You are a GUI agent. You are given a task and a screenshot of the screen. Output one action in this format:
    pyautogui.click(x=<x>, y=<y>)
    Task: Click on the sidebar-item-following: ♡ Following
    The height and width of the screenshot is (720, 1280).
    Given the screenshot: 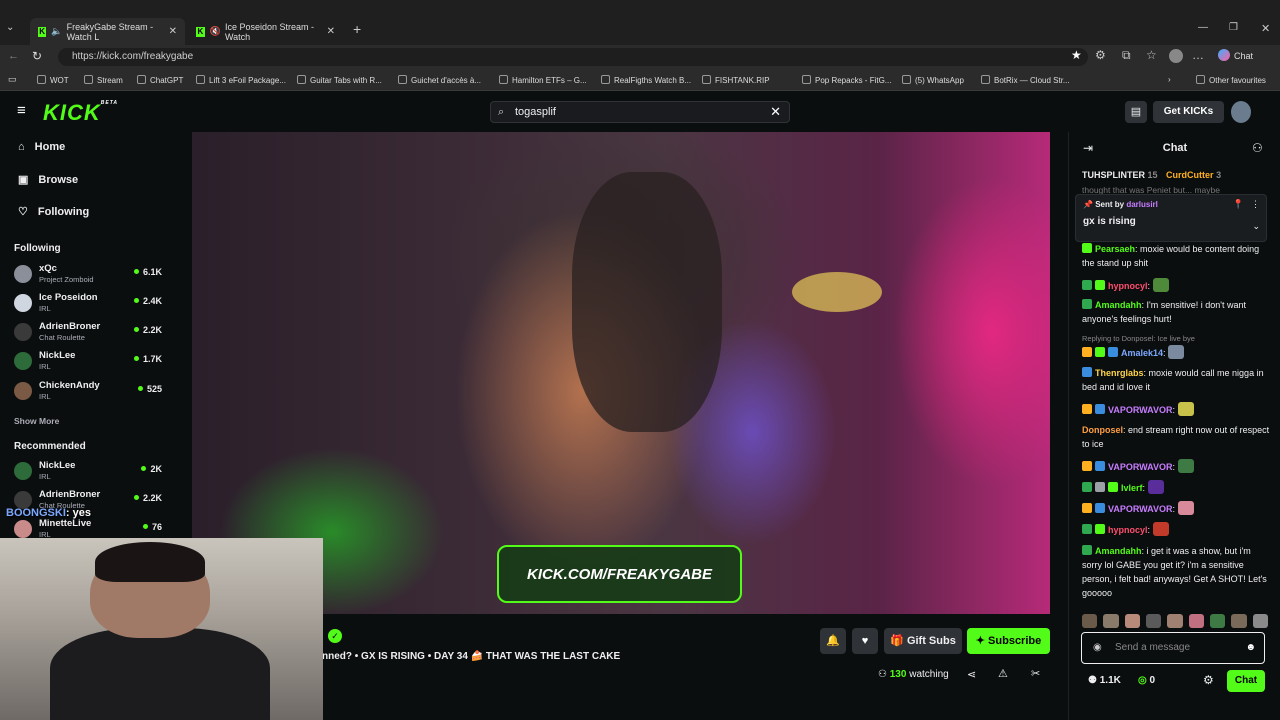 What is the action you would take?
    pyautogui.click(x=53, y=212)
    